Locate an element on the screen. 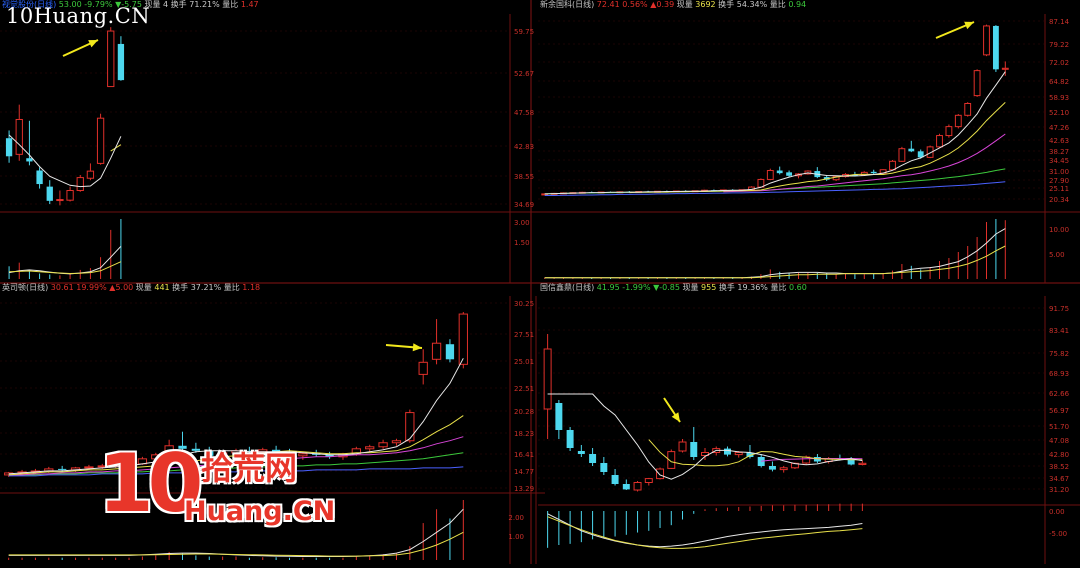 Image resolution: width=1080 pixels, height=568 pixels. arrow-bottom-left-head is located at coordinates (417, 347).